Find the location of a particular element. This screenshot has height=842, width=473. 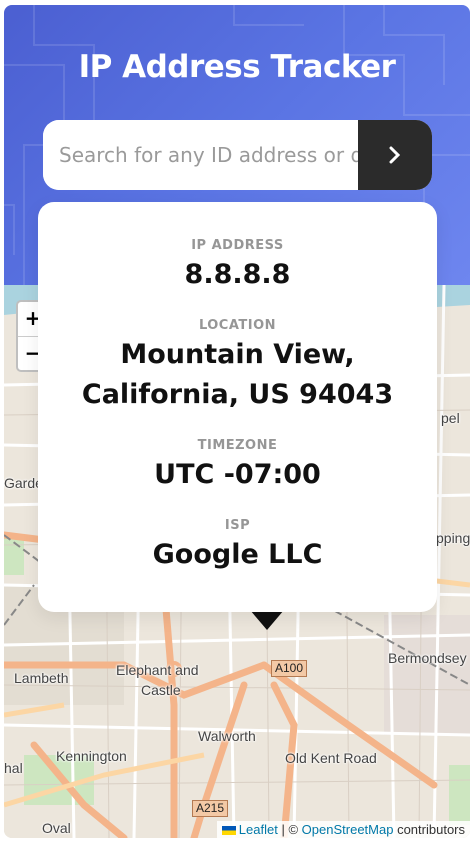

map-label-pping: pping is located at coordinates (453, 538).